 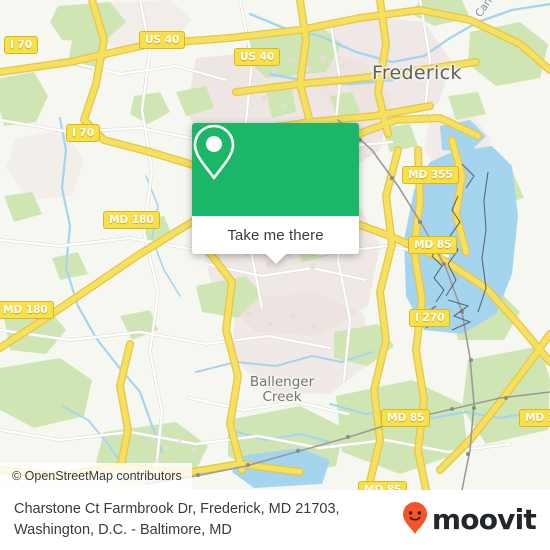 What do you see at coordinates (162, 40) in the screenshot?
I see `highway-shield-us40-north: US 40` at bounding box center [162, 40].